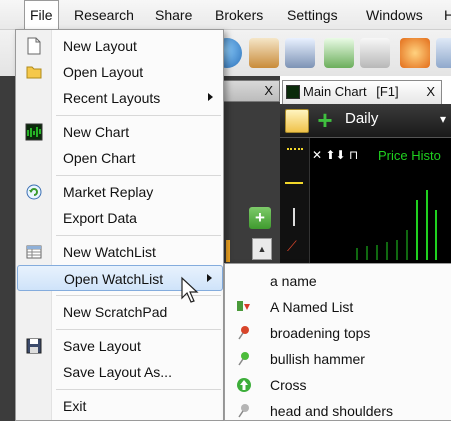 This screenshot has width=451, height=421. What do you see at coordinates (325, 120) in the screenshot?
I see `add-indicator-button: +` at bounding box center [325, 120].